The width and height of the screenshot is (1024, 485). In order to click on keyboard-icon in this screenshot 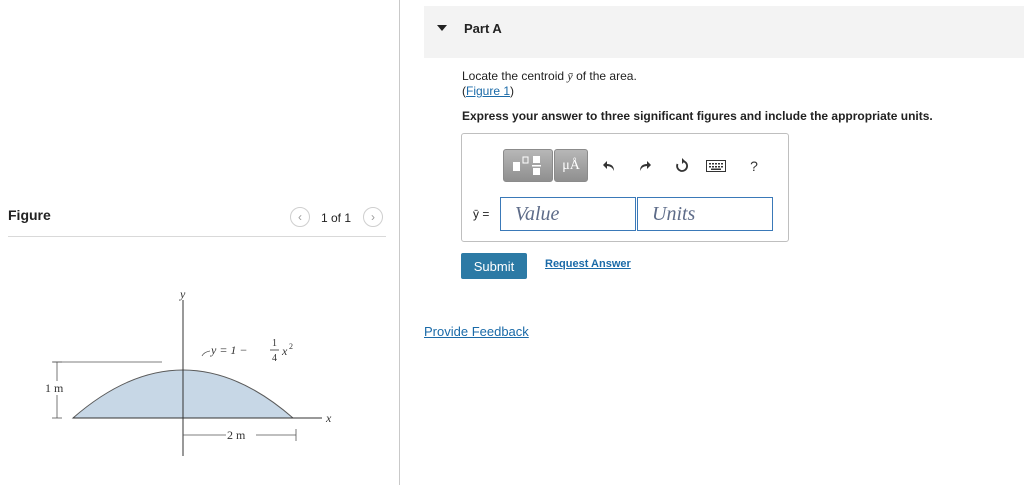, I will do `click(716, 166)`.